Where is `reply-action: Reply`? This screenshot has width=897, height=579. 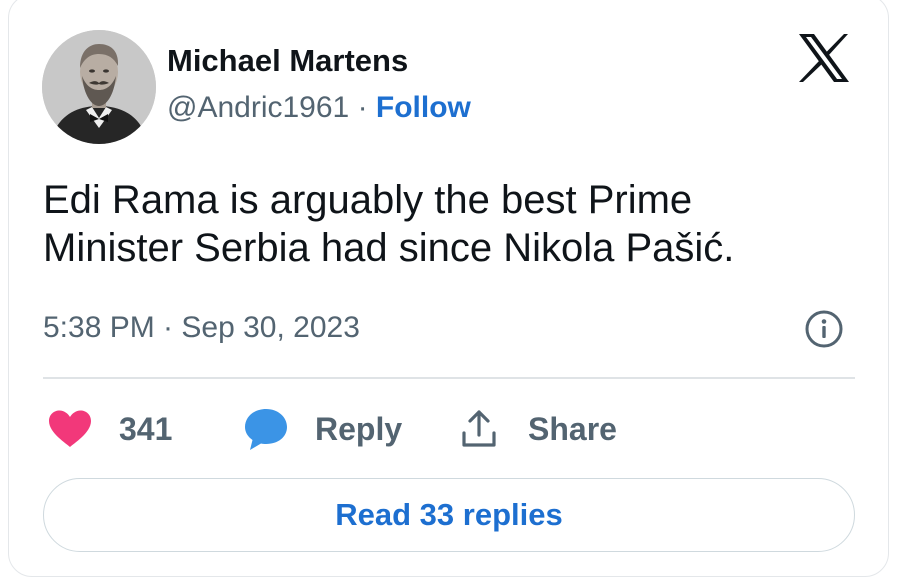
reply-action: Reply is located at coordinates (322, 429).